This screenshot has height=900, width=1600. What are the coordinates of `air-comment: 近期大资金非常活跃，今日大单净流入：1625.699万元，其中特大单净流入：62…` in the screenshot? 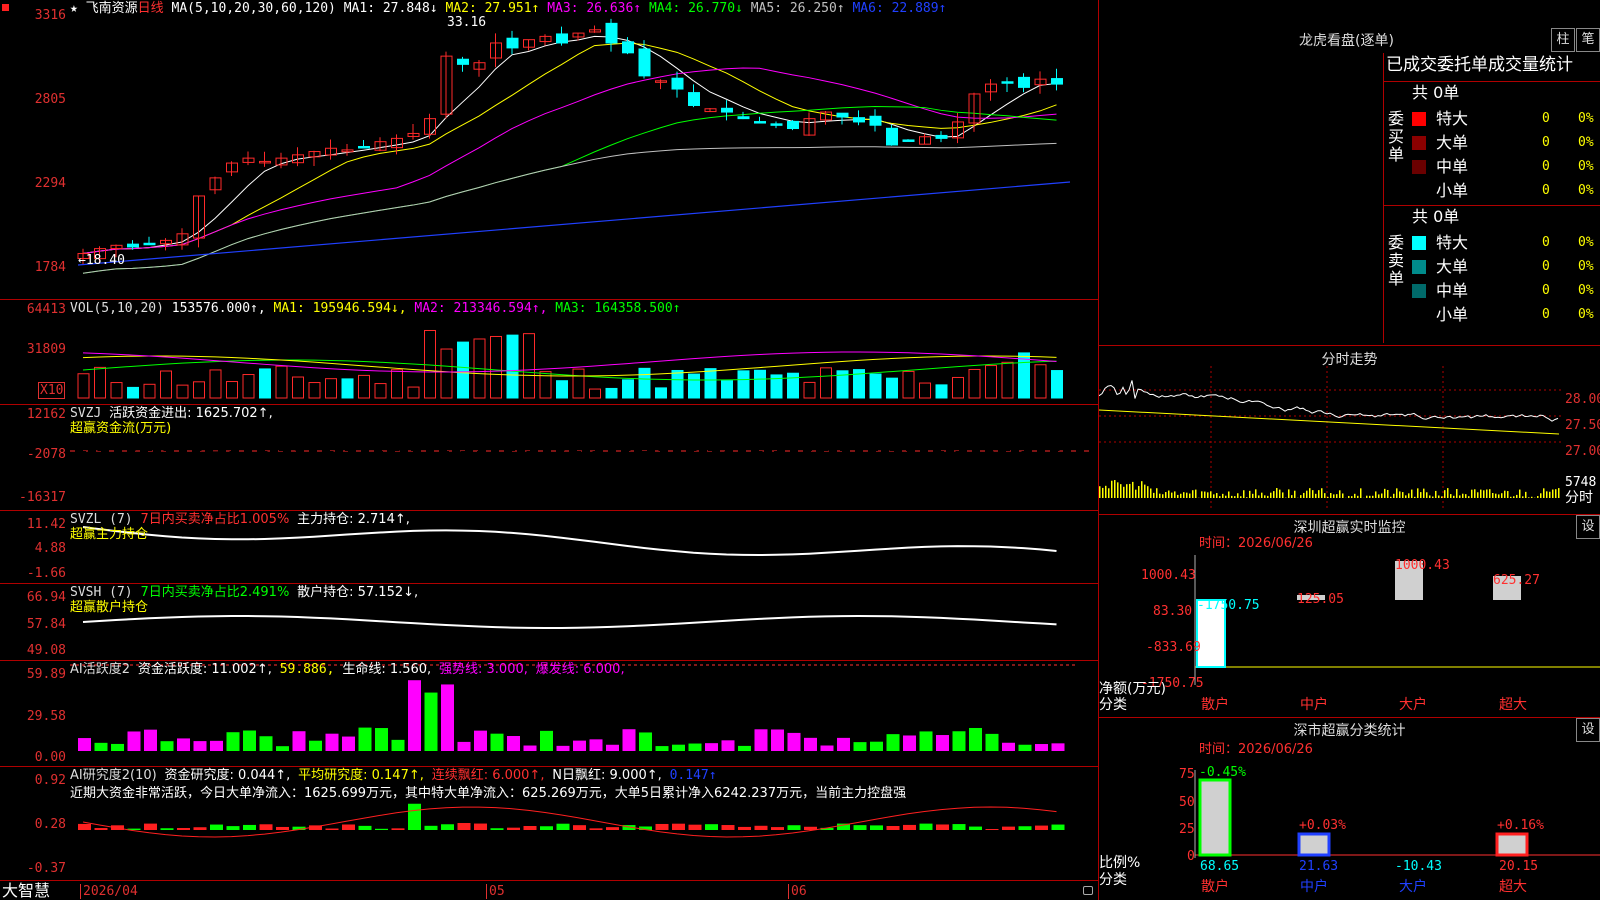 It's located at (488, 793).